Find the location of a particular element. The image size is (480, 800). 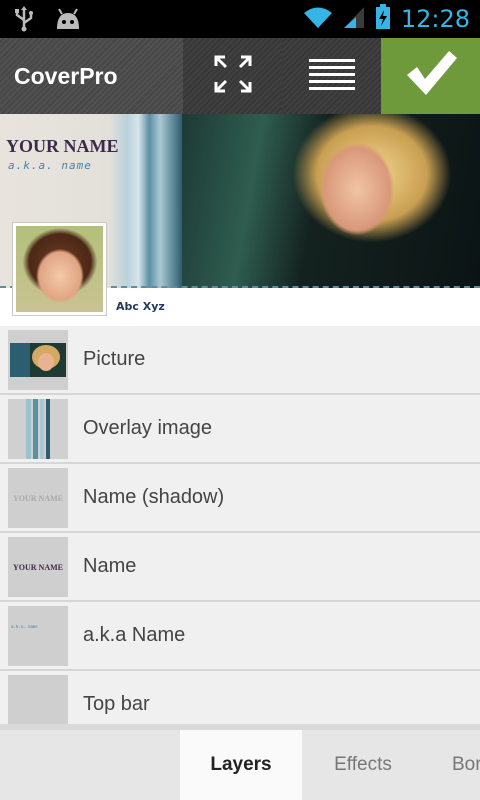

layer-thumb-name-shadow: YOUR NAME is located at coordinates (38, 498).